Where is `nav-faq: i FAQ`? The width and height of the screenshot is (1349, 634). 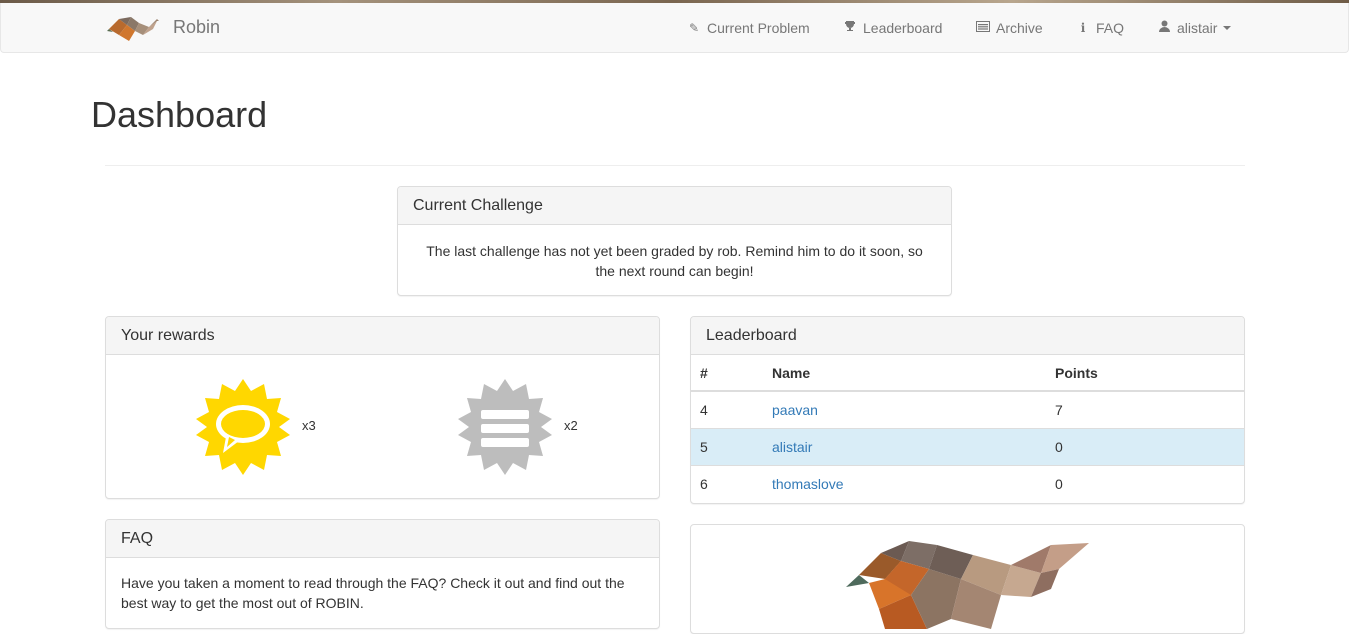
nav-faq: i FAQ is located at coordinates (1100, 27).